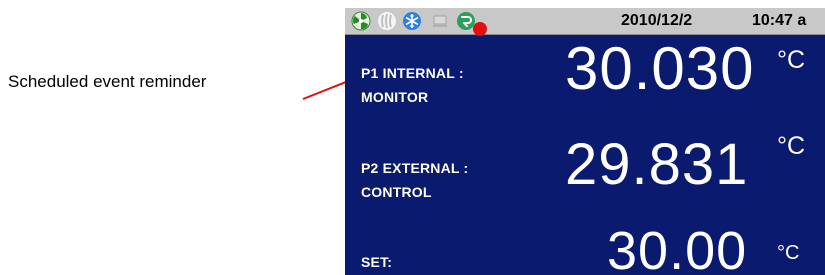  Describe the element at coordinates (791, 146) in the screenshot. I see `p2-unit: °C` at that location.